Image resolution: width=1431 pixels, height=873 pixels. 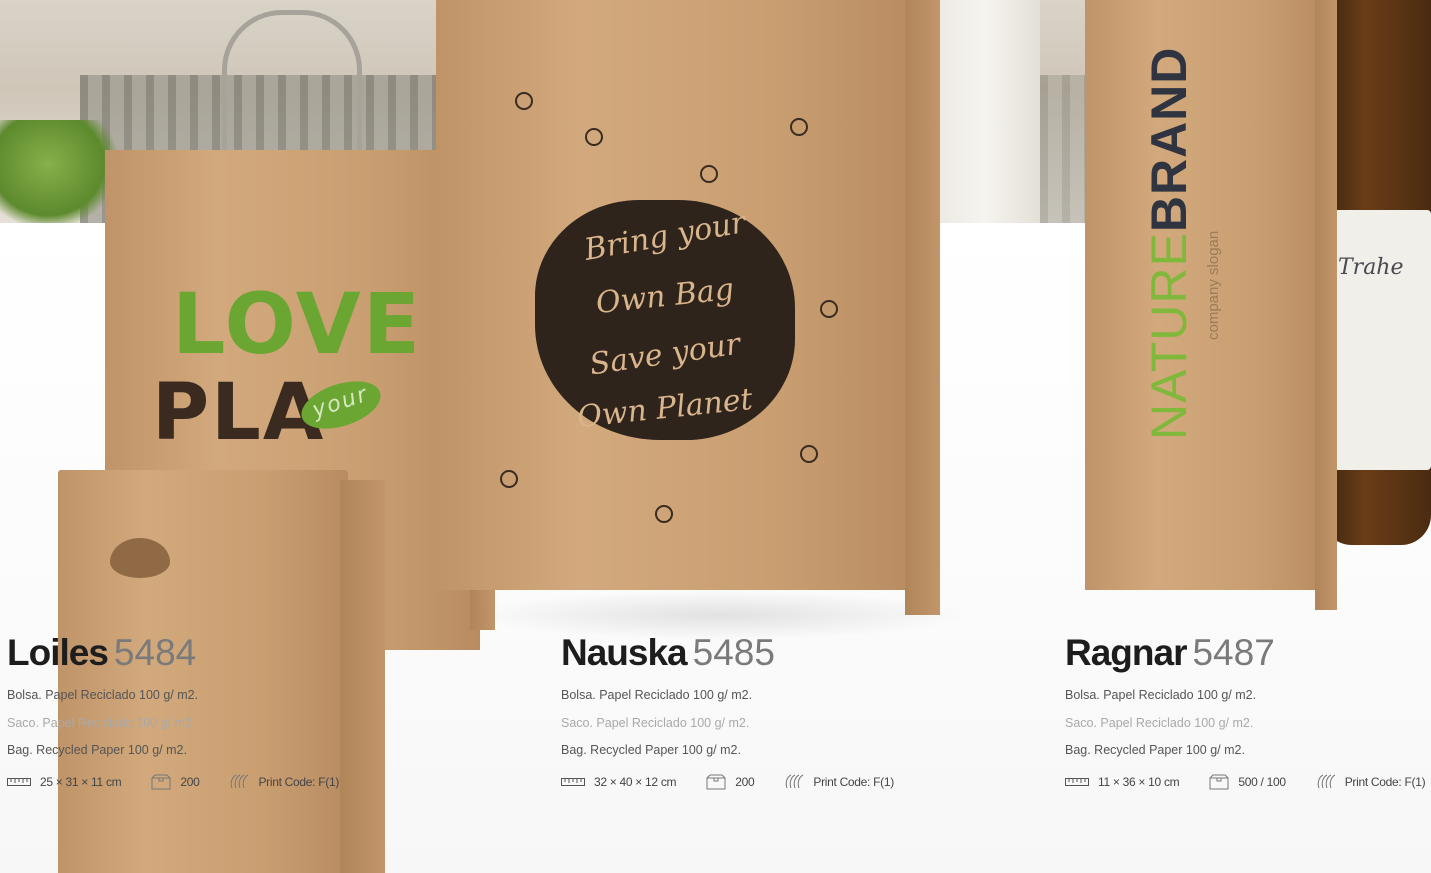 What do you see at coordinates (155, 652) in the screenshot?
I see `product-code: 5484` at bounding box center [155, 652].